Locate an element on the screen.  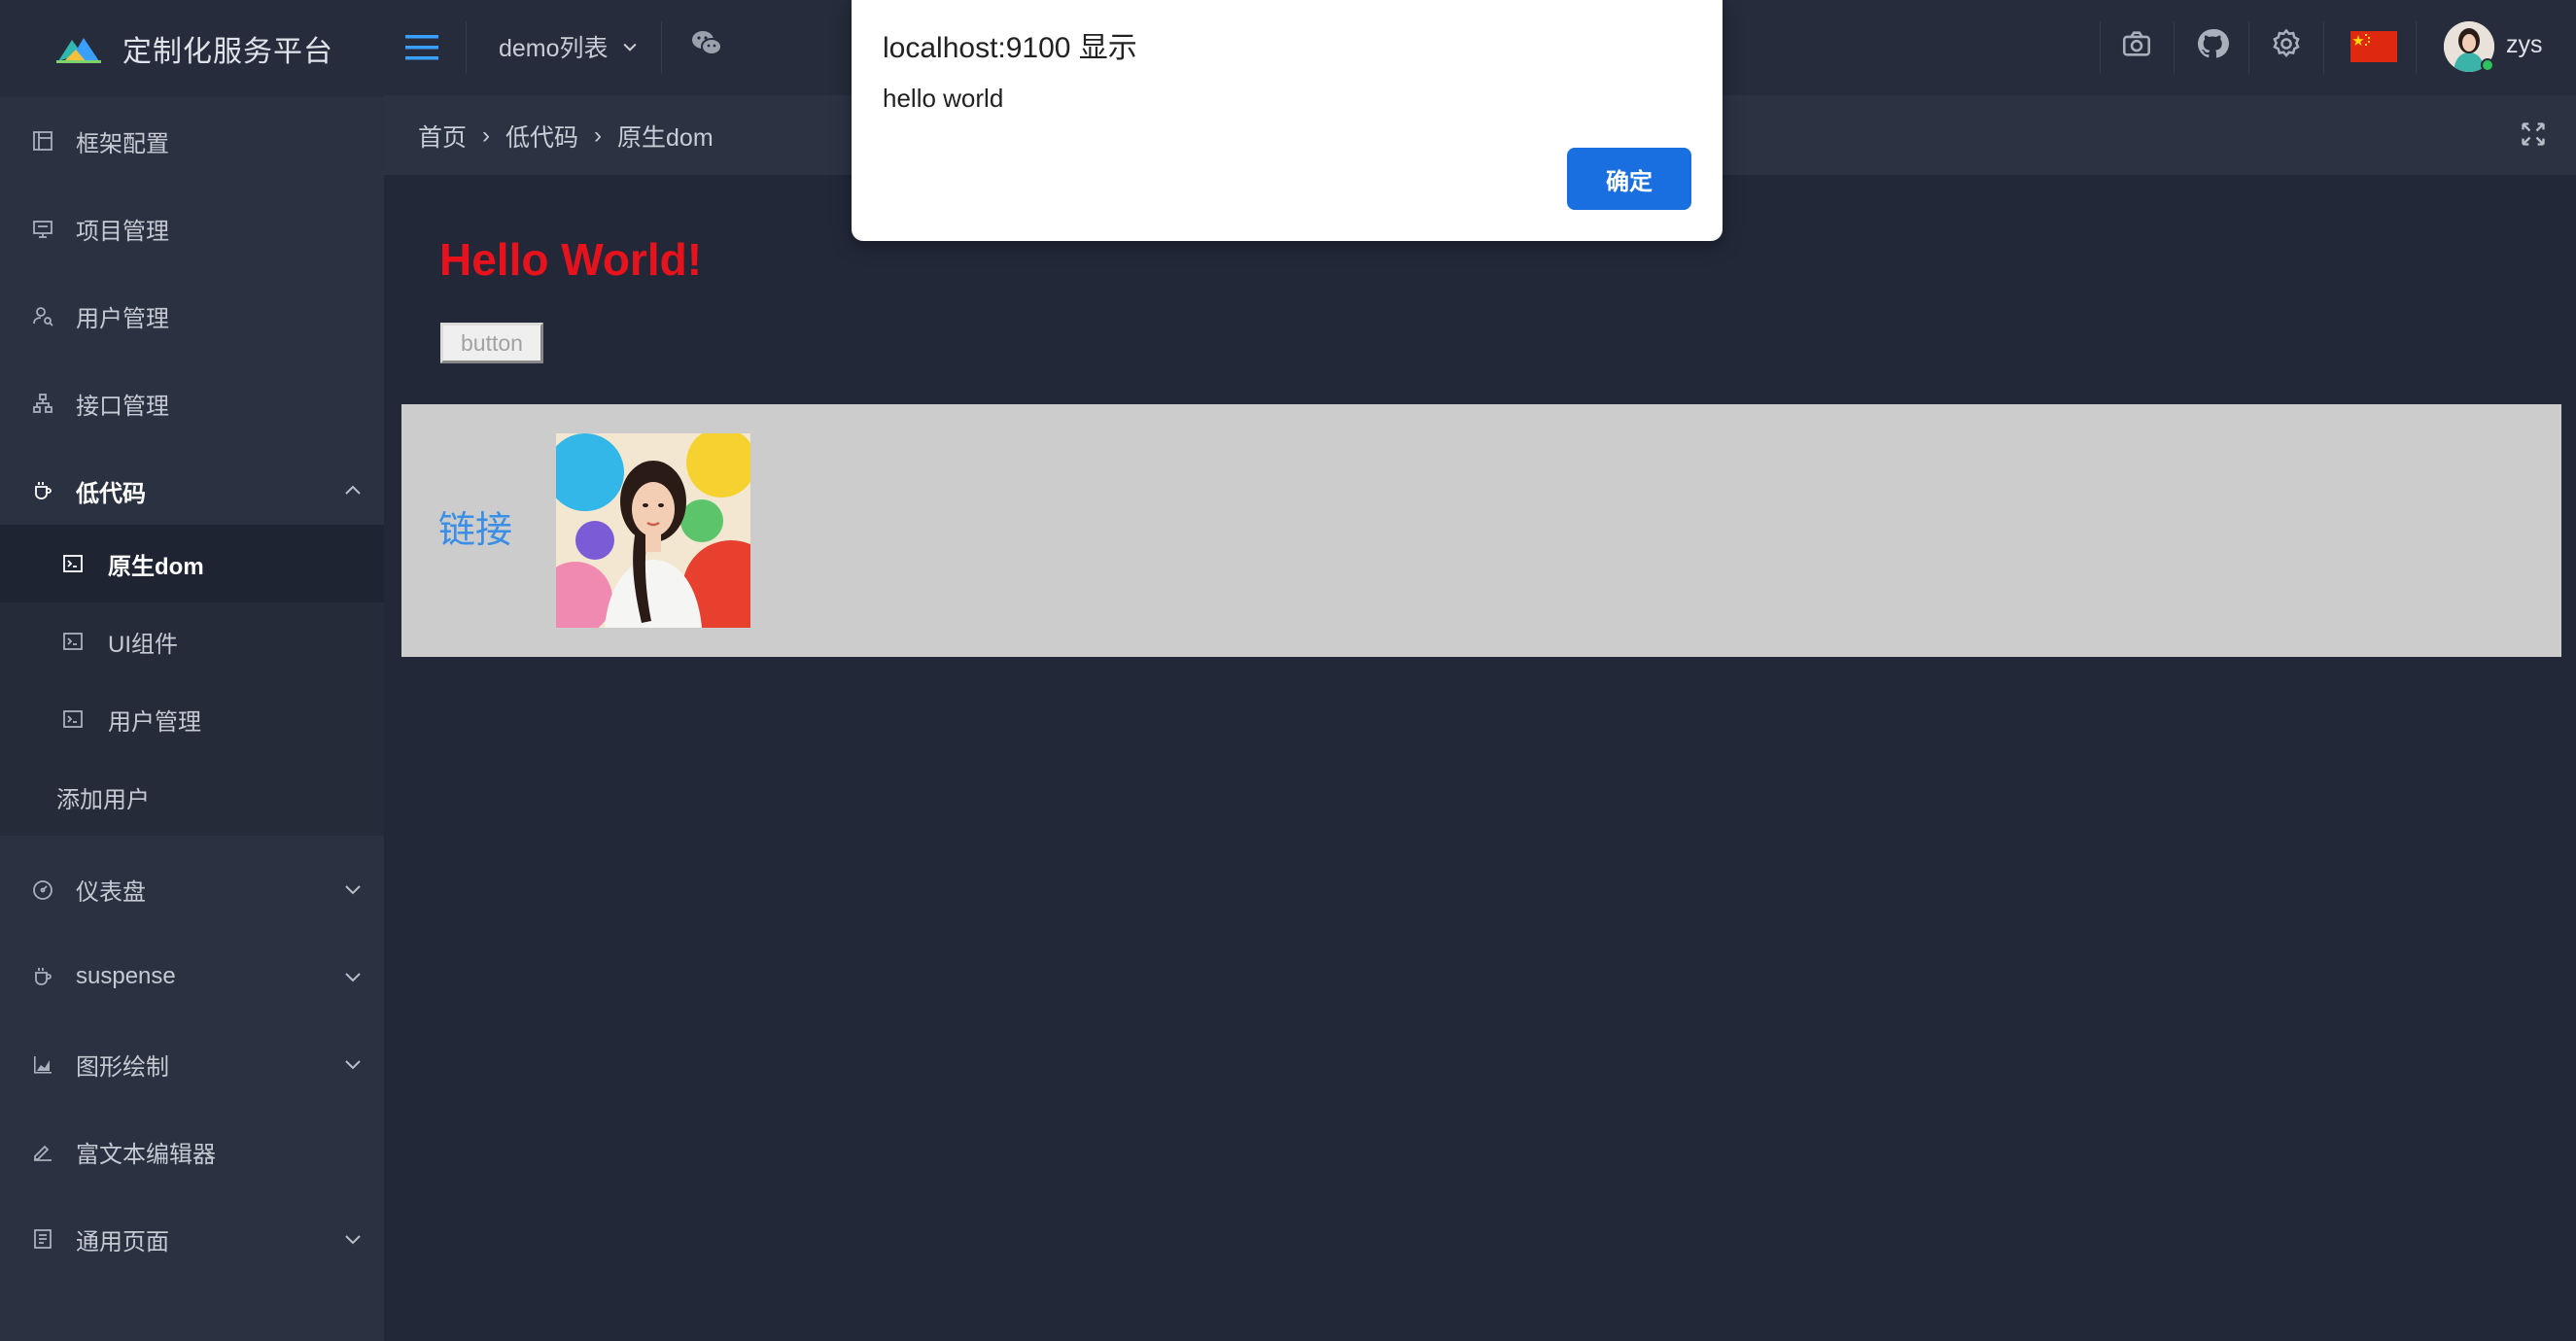
sidebar-item-common-pages: 通用页面 is located at coordinates (192, 1239).